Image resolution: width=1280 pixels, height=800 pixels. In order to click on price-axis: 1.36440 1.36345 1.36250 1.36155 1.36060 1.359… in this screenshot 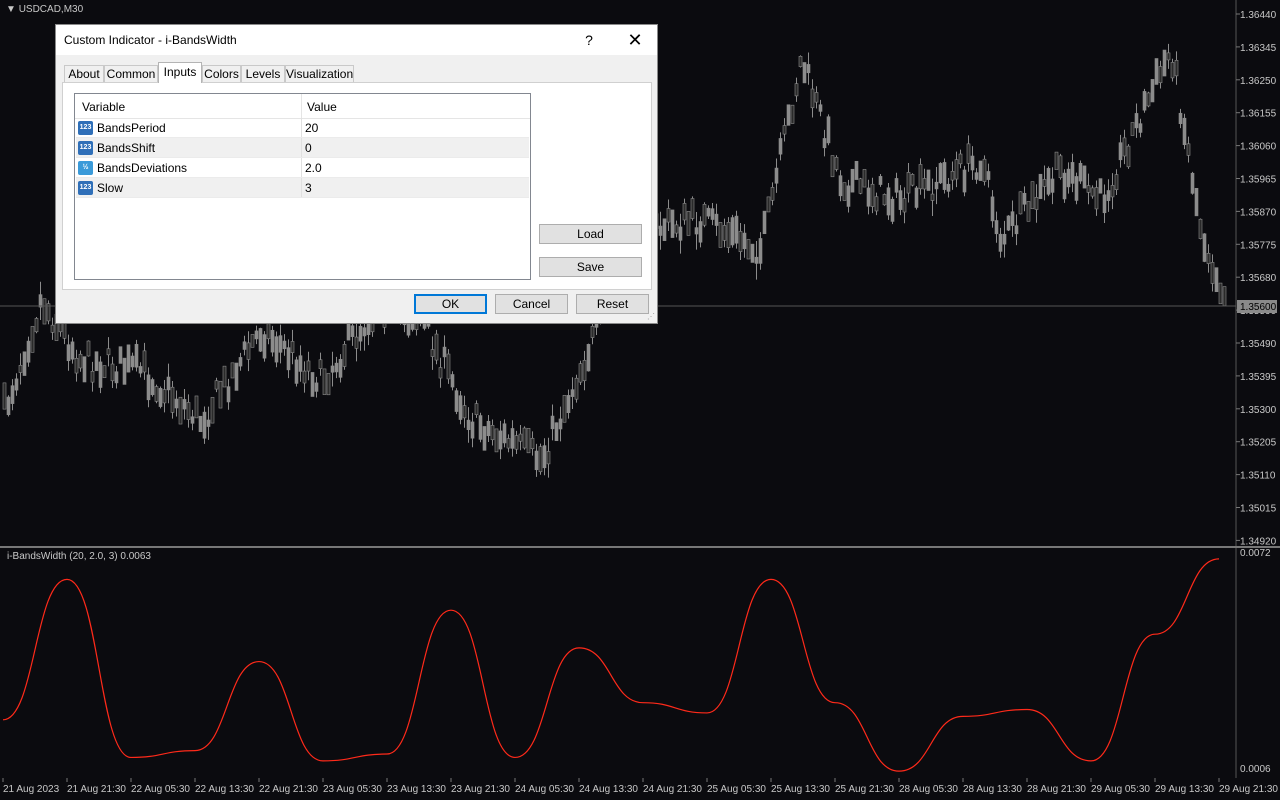, I will do `click(1256, 278)`.